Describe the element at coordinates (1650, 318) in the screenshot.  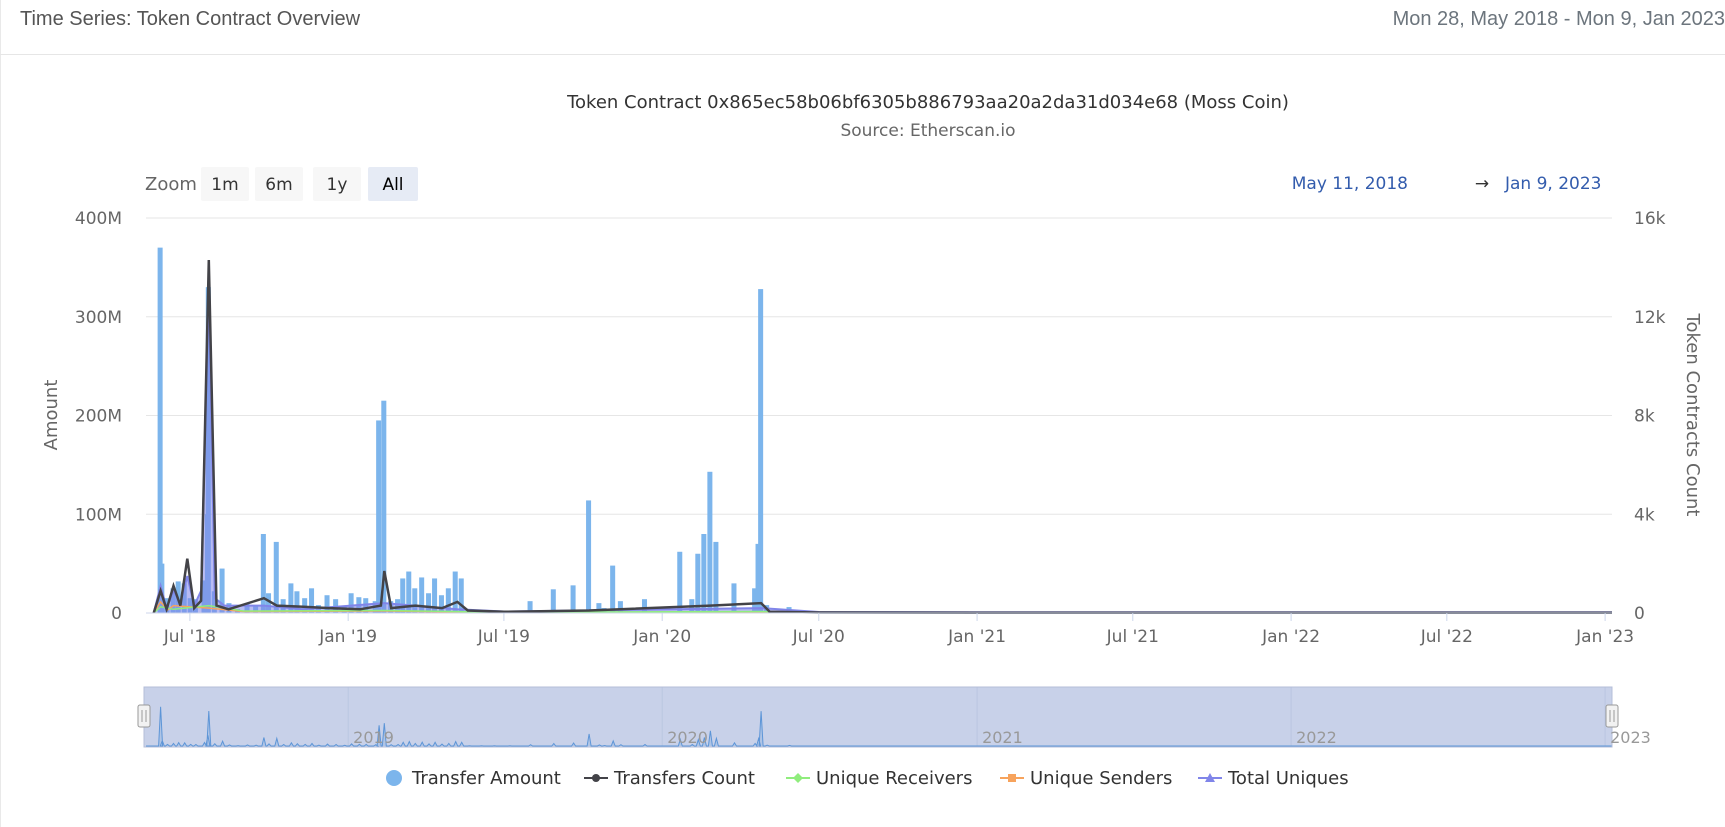
I see `y-tick-label-right: 12k` at that location.